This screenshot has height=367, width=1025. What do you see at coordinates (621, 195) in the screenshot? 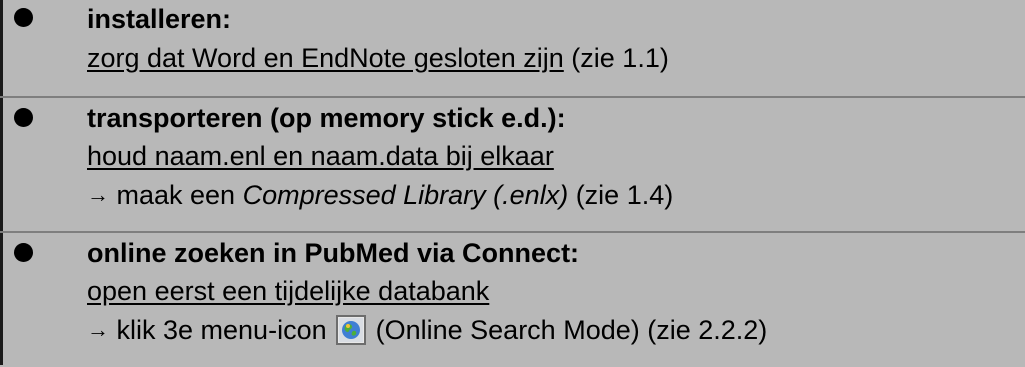
I see `item-reference: (zie 1.4)` at bounding box center [621, 195].